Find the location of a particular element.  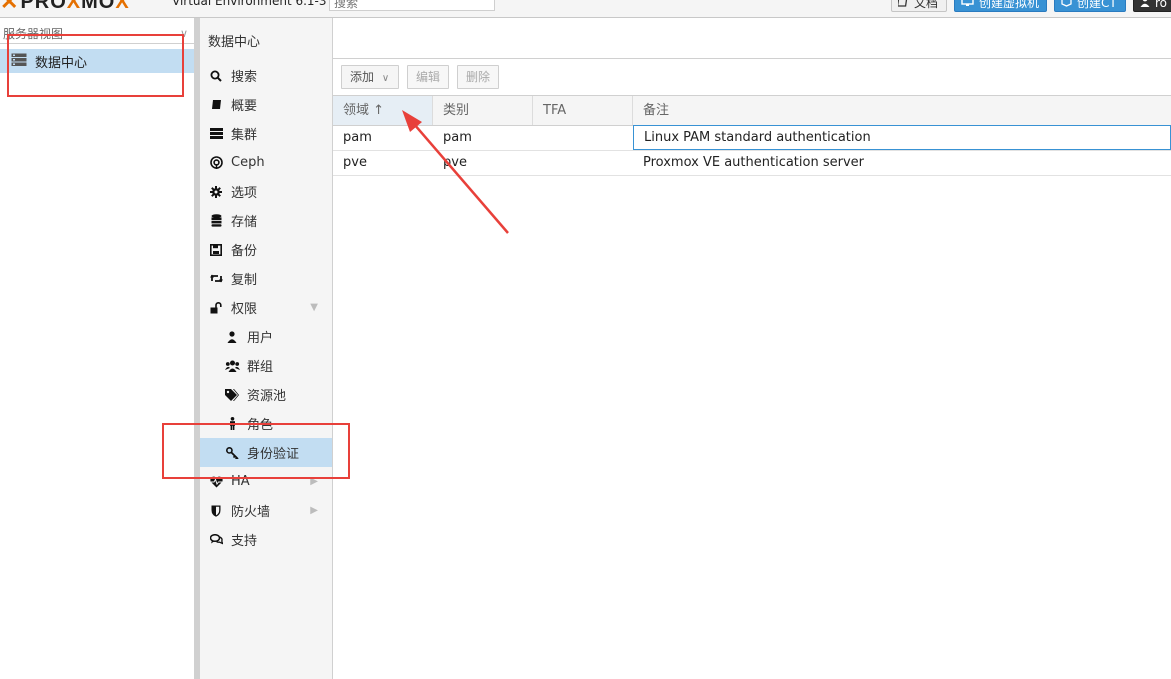

search-icon is located at coordinates (216, 76).